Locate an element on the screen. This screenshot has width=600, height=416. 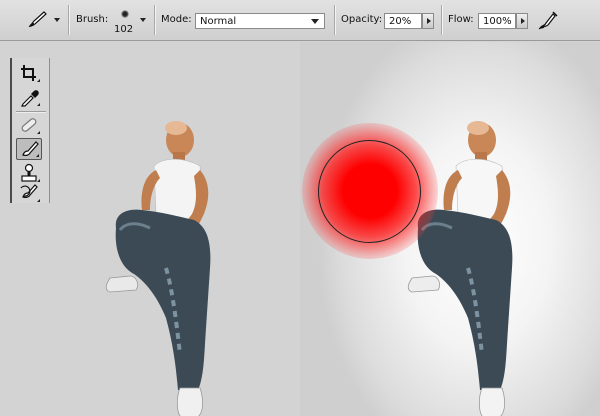
opacity-value: 20% is located at coordinates (400, 21).